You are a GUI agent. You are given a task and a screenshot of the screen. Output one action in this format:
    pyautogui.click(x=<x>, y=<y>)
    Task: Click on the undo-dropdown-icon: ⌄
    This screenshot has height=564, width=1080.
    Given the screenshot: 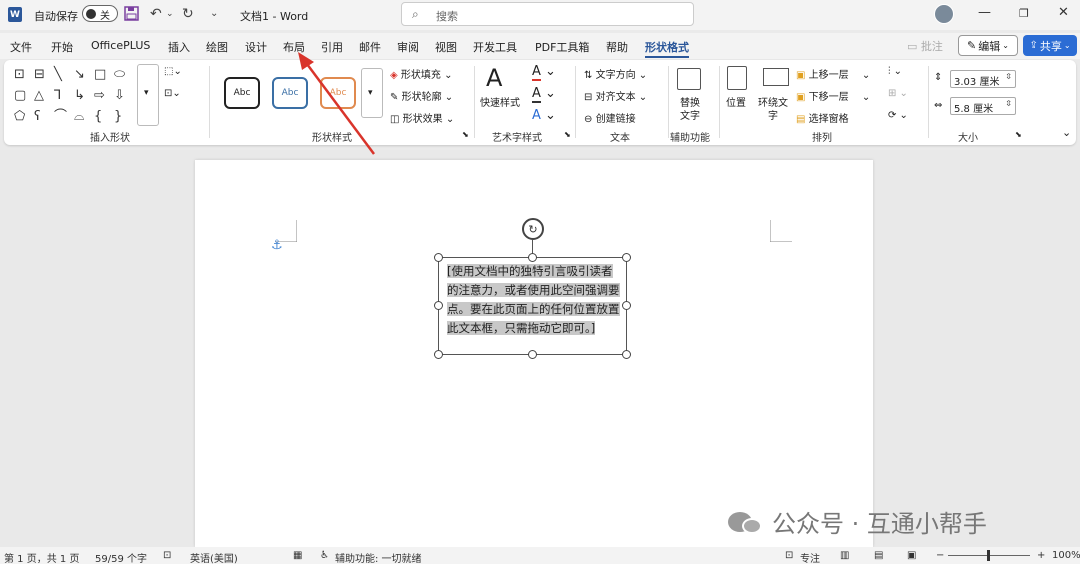 What is the action you would take?
    pyautogui.click(x=170, y=14)
    